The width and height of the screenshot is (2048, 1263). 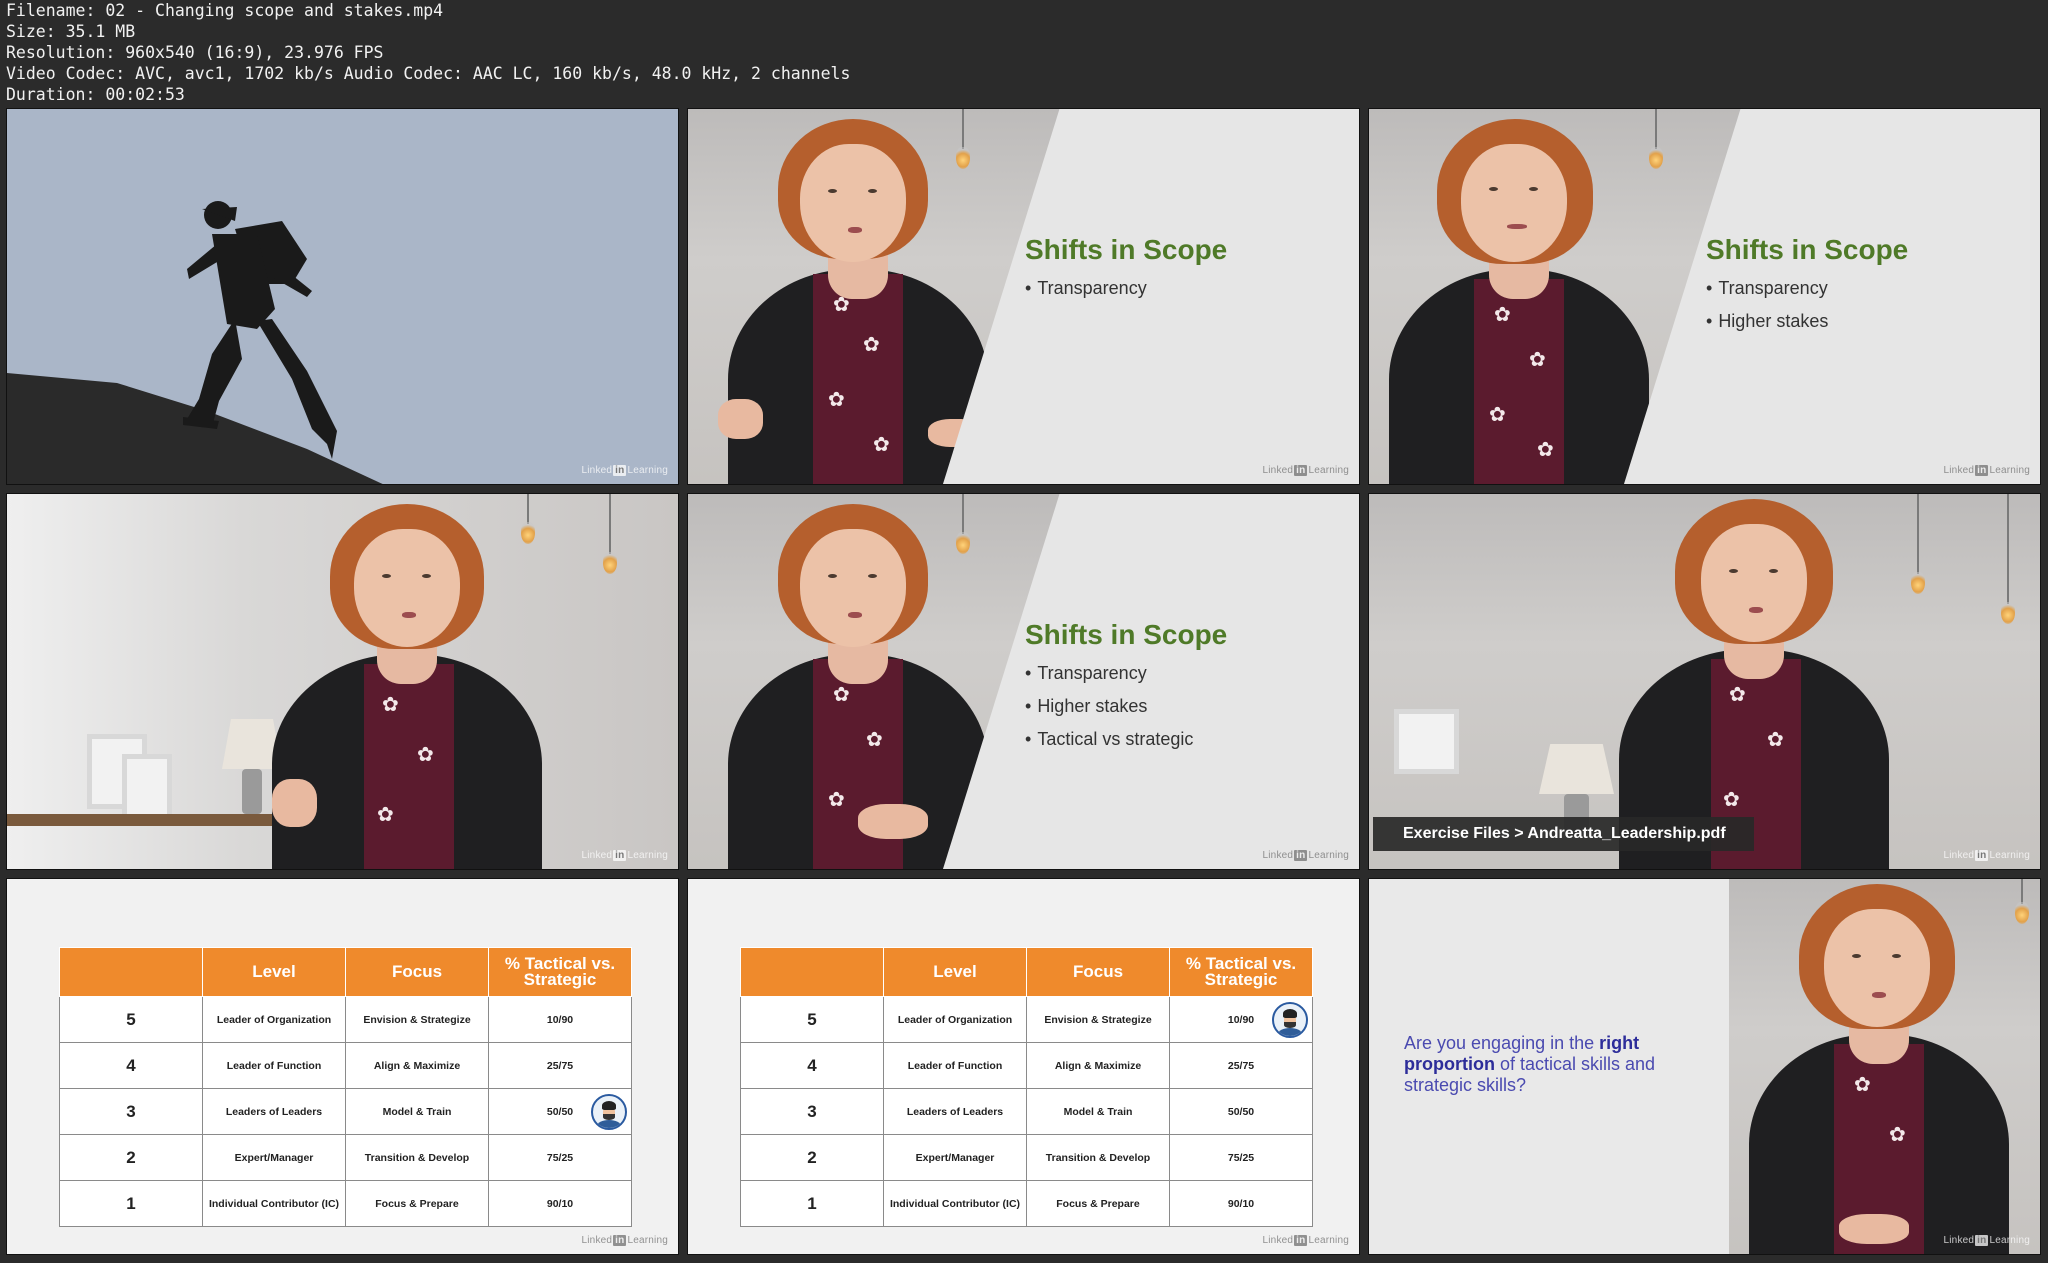 I want to click on thumbnail-hiker-silhouette: Linked in Learning, so click(x=342, y=296).